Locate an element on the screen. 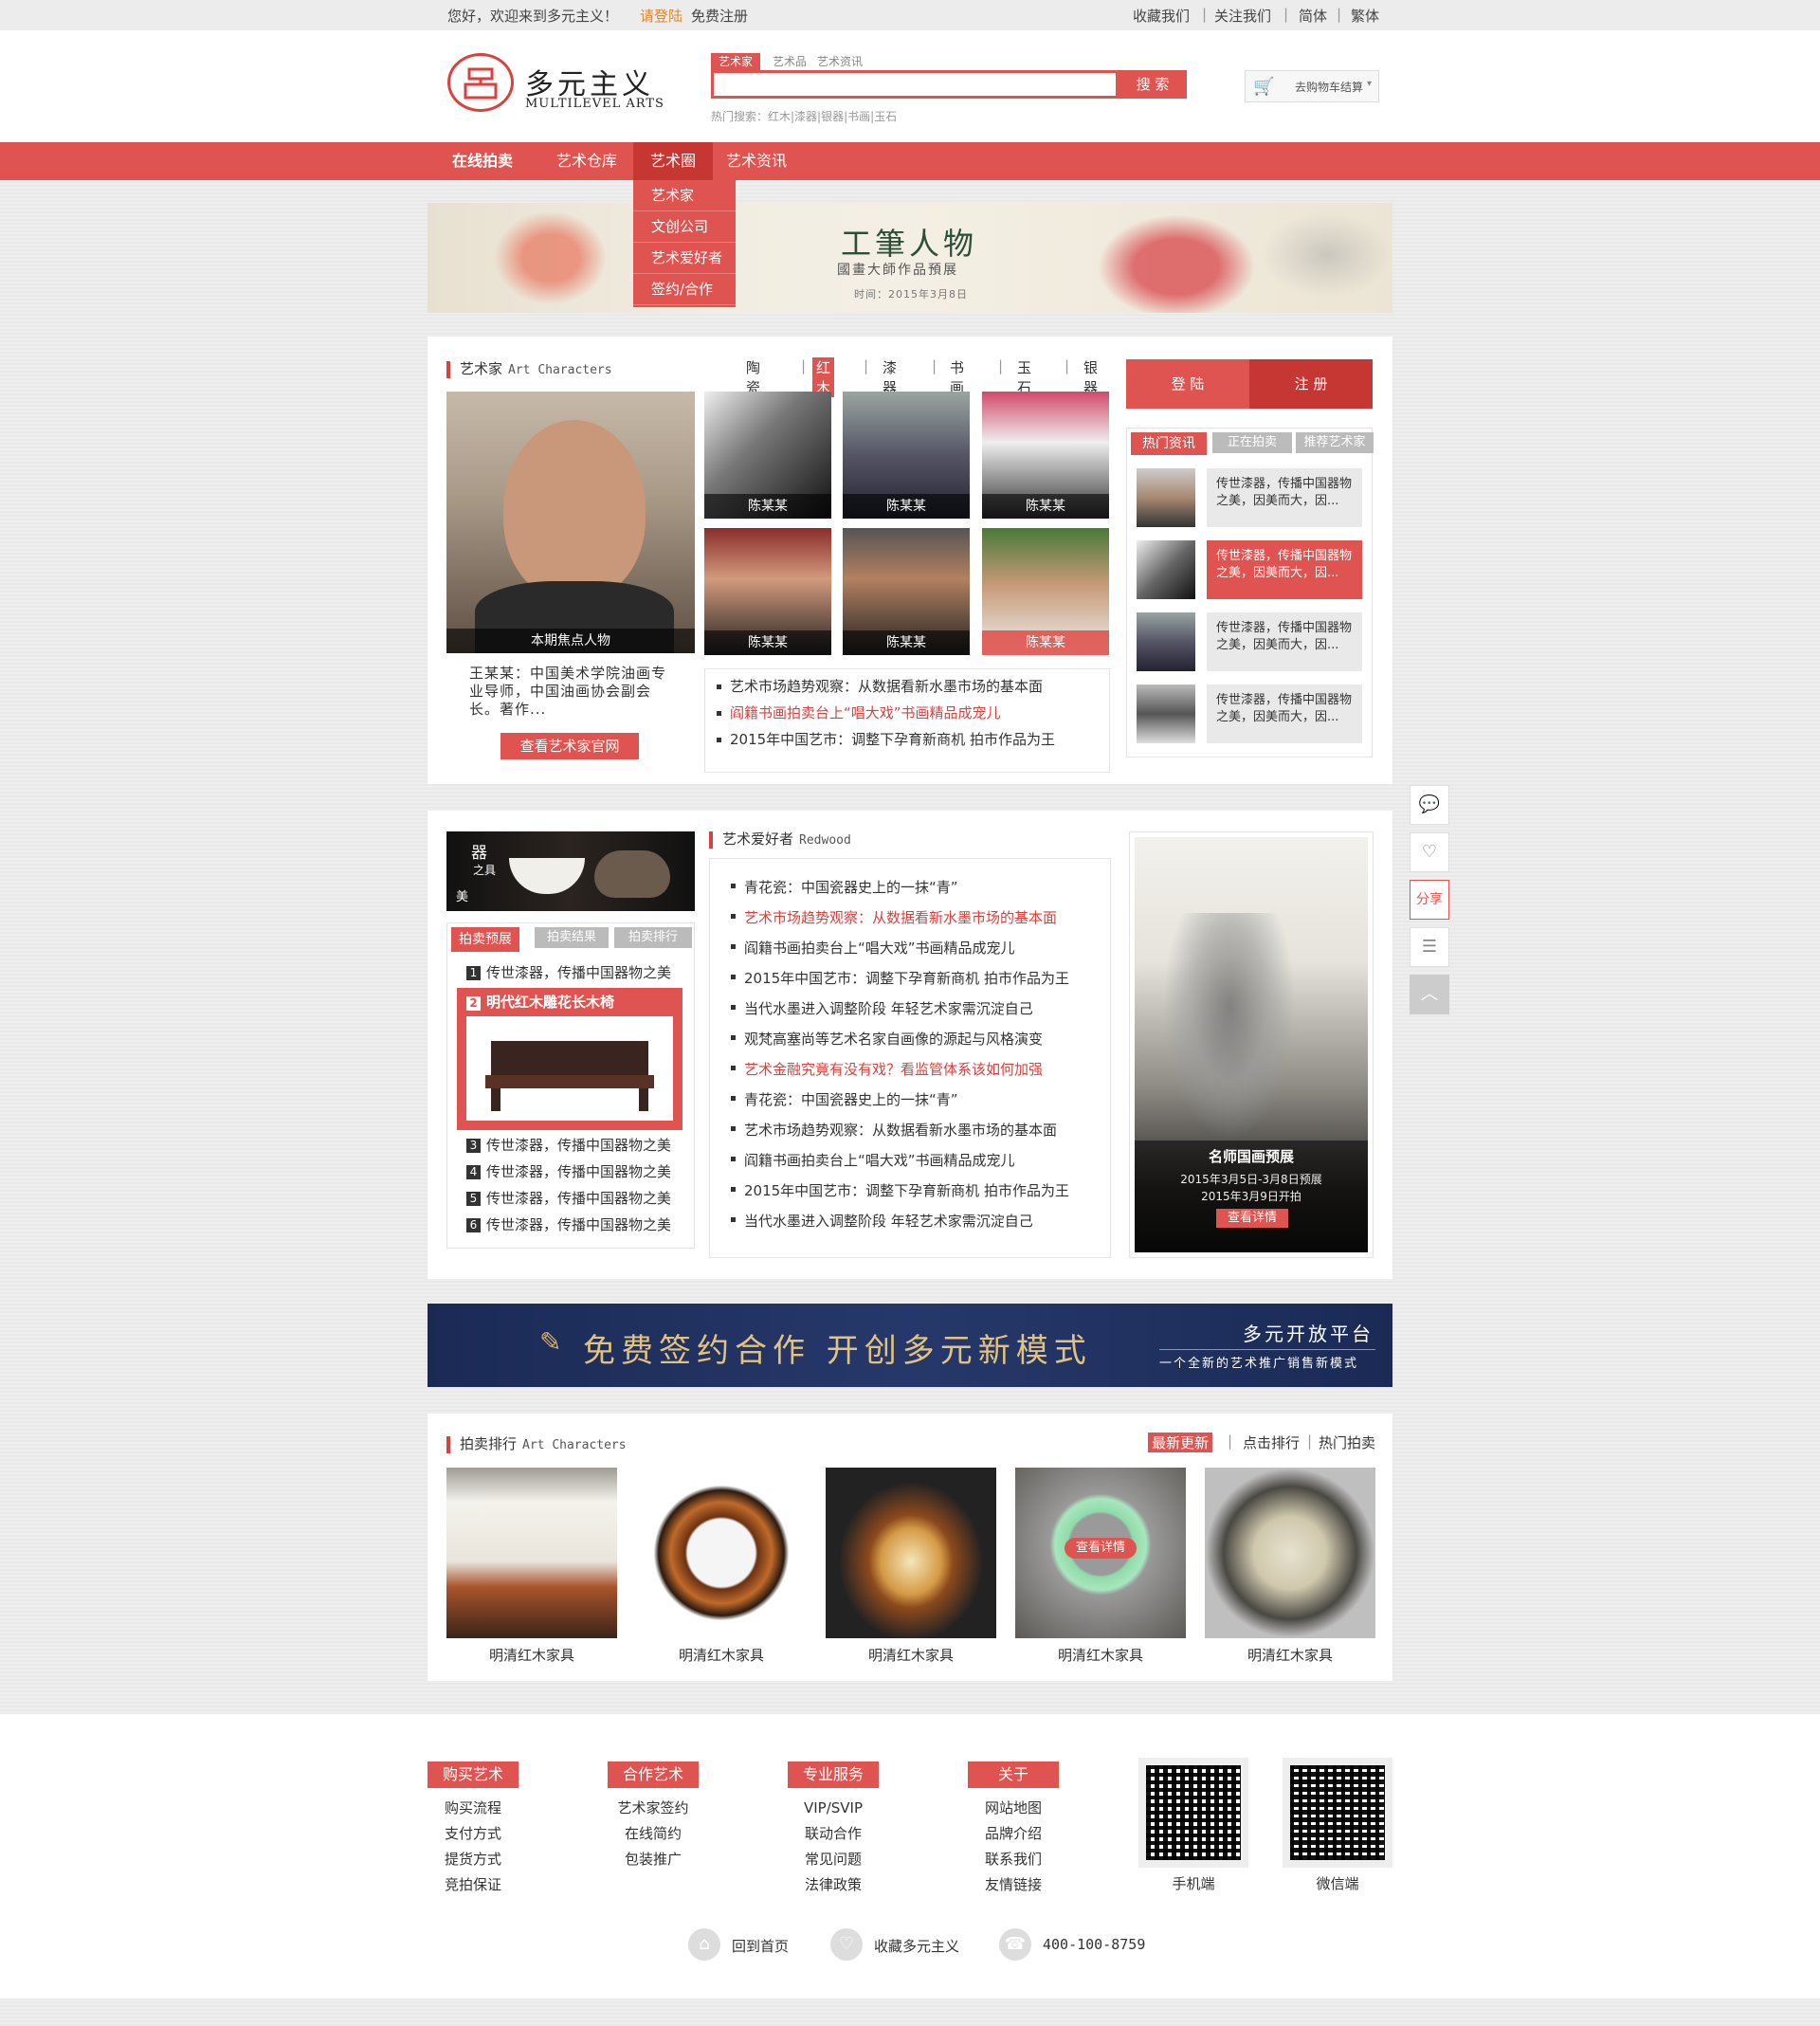 The height and width of the screenshot is (2026, 1820). dropdown-item-artist: 艺术家 is located at coordinates (684, 195).